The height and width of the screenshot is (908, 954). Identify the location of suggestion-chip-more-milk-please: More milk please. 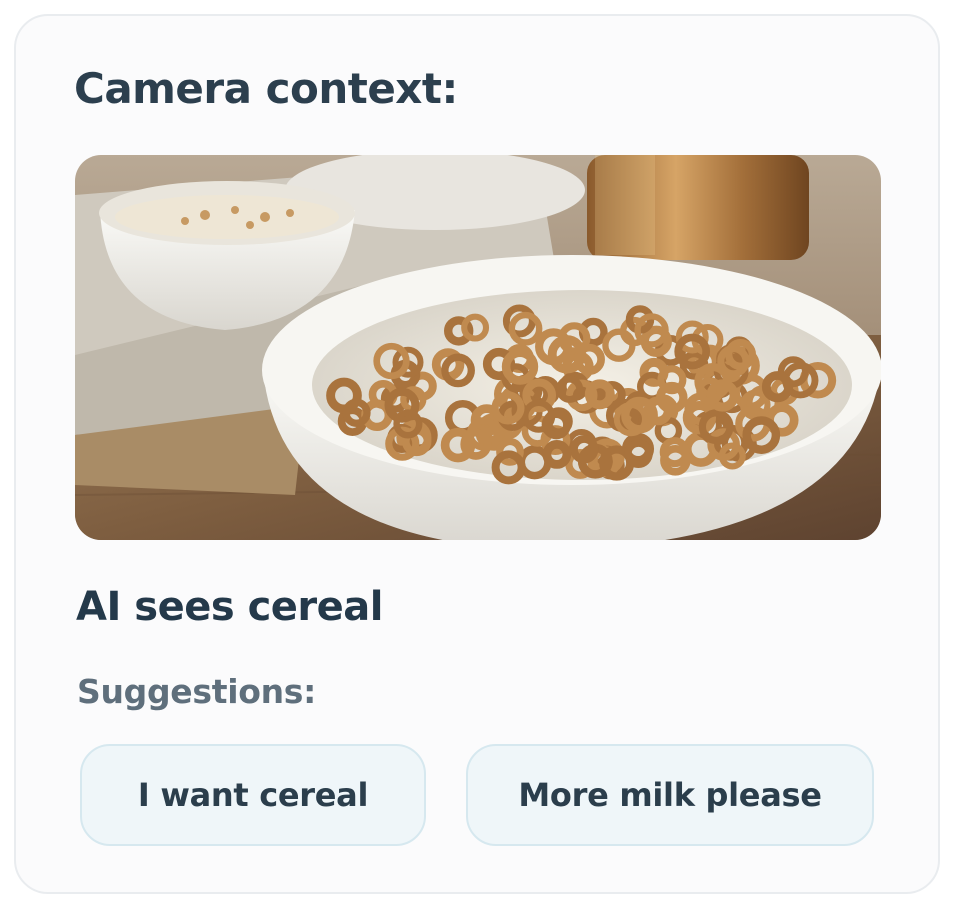
(670, 795).